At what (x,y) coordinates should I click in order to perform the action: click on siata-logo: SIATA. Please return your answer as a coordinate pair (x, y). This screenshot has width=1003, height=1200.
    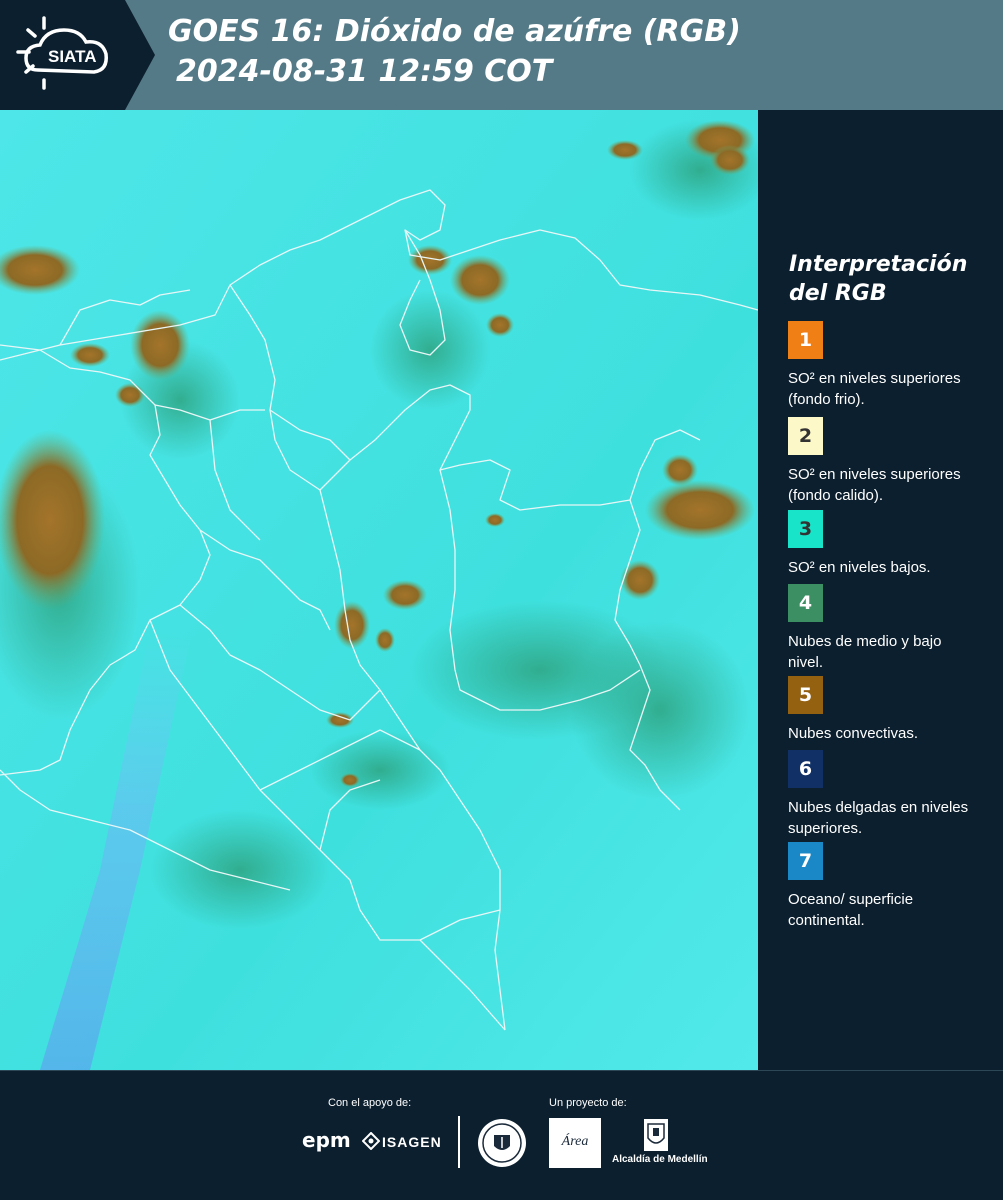
    Looking at the image, I should click on (77, 55).